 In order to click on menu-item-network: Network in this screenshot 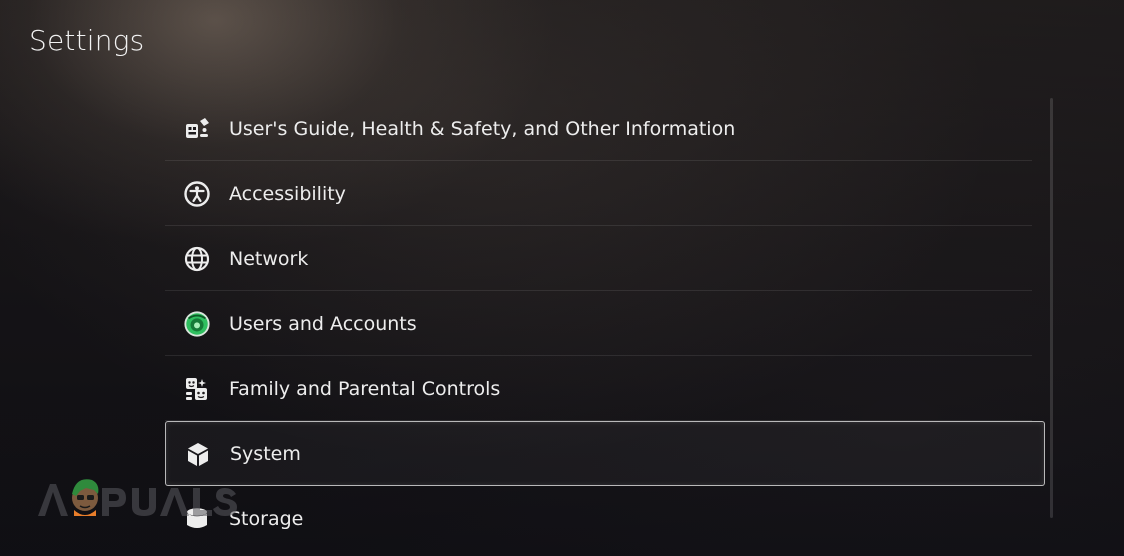, I will do `click(605, 258)`.